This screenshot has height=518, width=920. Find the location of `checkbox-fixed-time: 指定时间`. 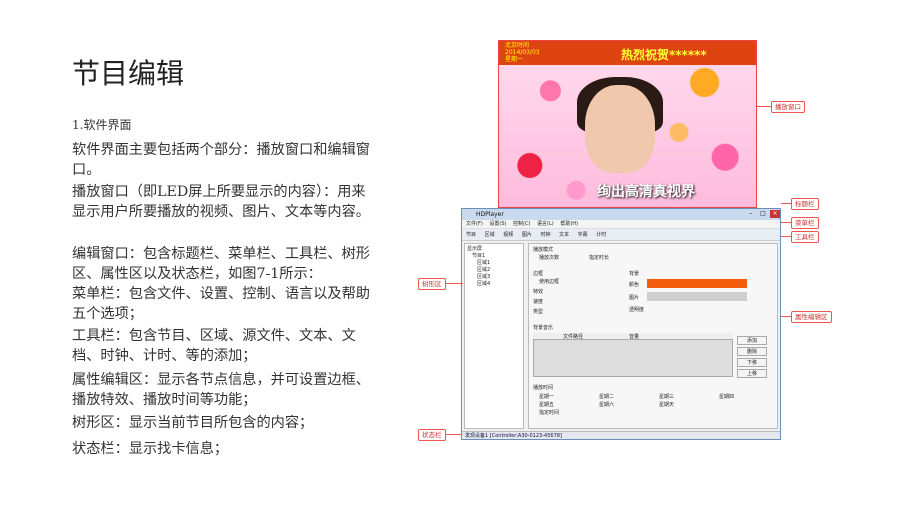

checkbox-fixed-time: 指定时间 is located at coordinates (549, 412).